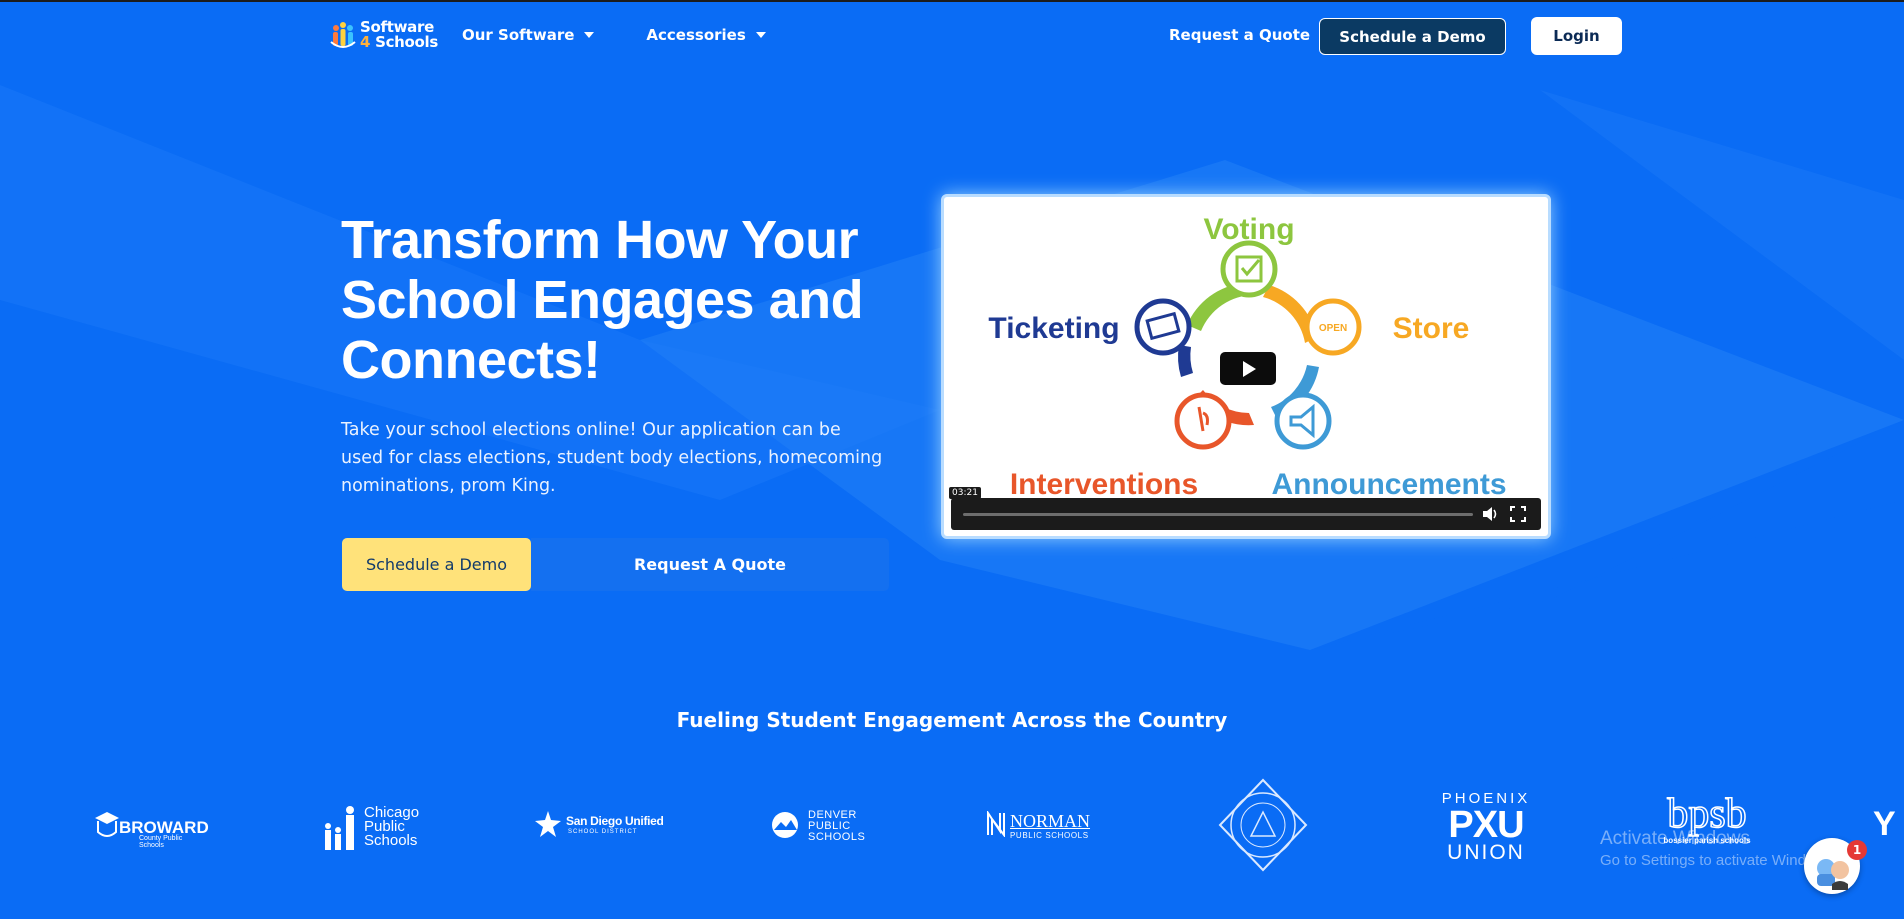  I want to click on norman-logo: NORMAN PUBLIC SCHOOLS, so click(1041, 826).